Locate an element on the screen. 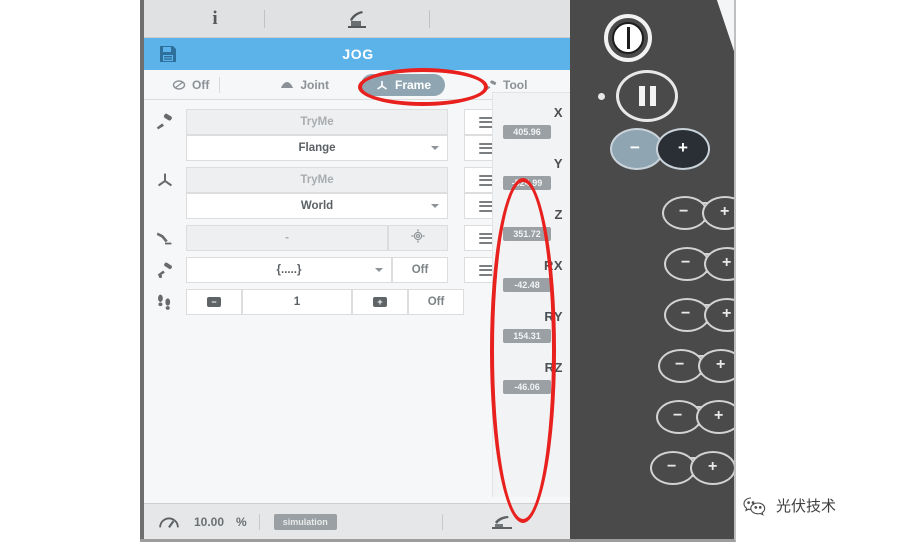 The height and width of the screenshot is (550, 900). tool-frame-select: Flange is located at coordinates (317, 148).